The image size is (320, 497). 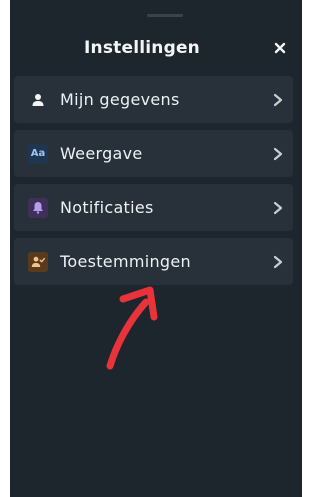 I want to click on menu-item-mijn-gegevens: Mijn gegevens, so click(x=153, y=99).